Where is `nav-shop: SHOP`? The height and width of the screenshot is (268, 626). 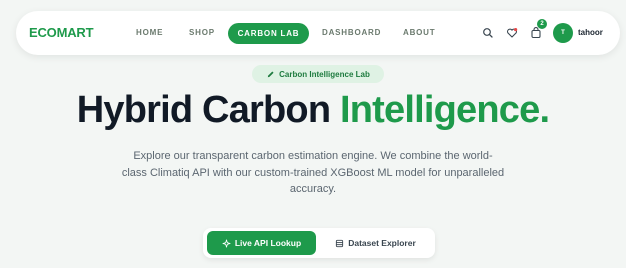
nav-shop: SHOP is located at coordinates (202, 32).